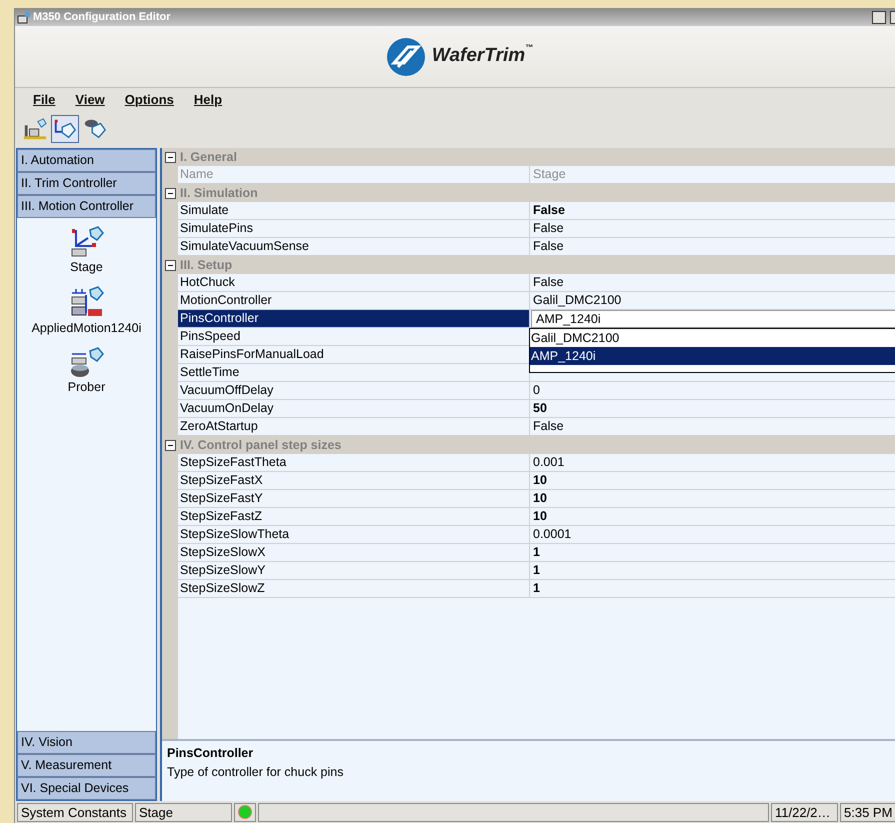  Describe the element at coordinates (406, 56) in the screenshot. I see `logo-icon` at that location.